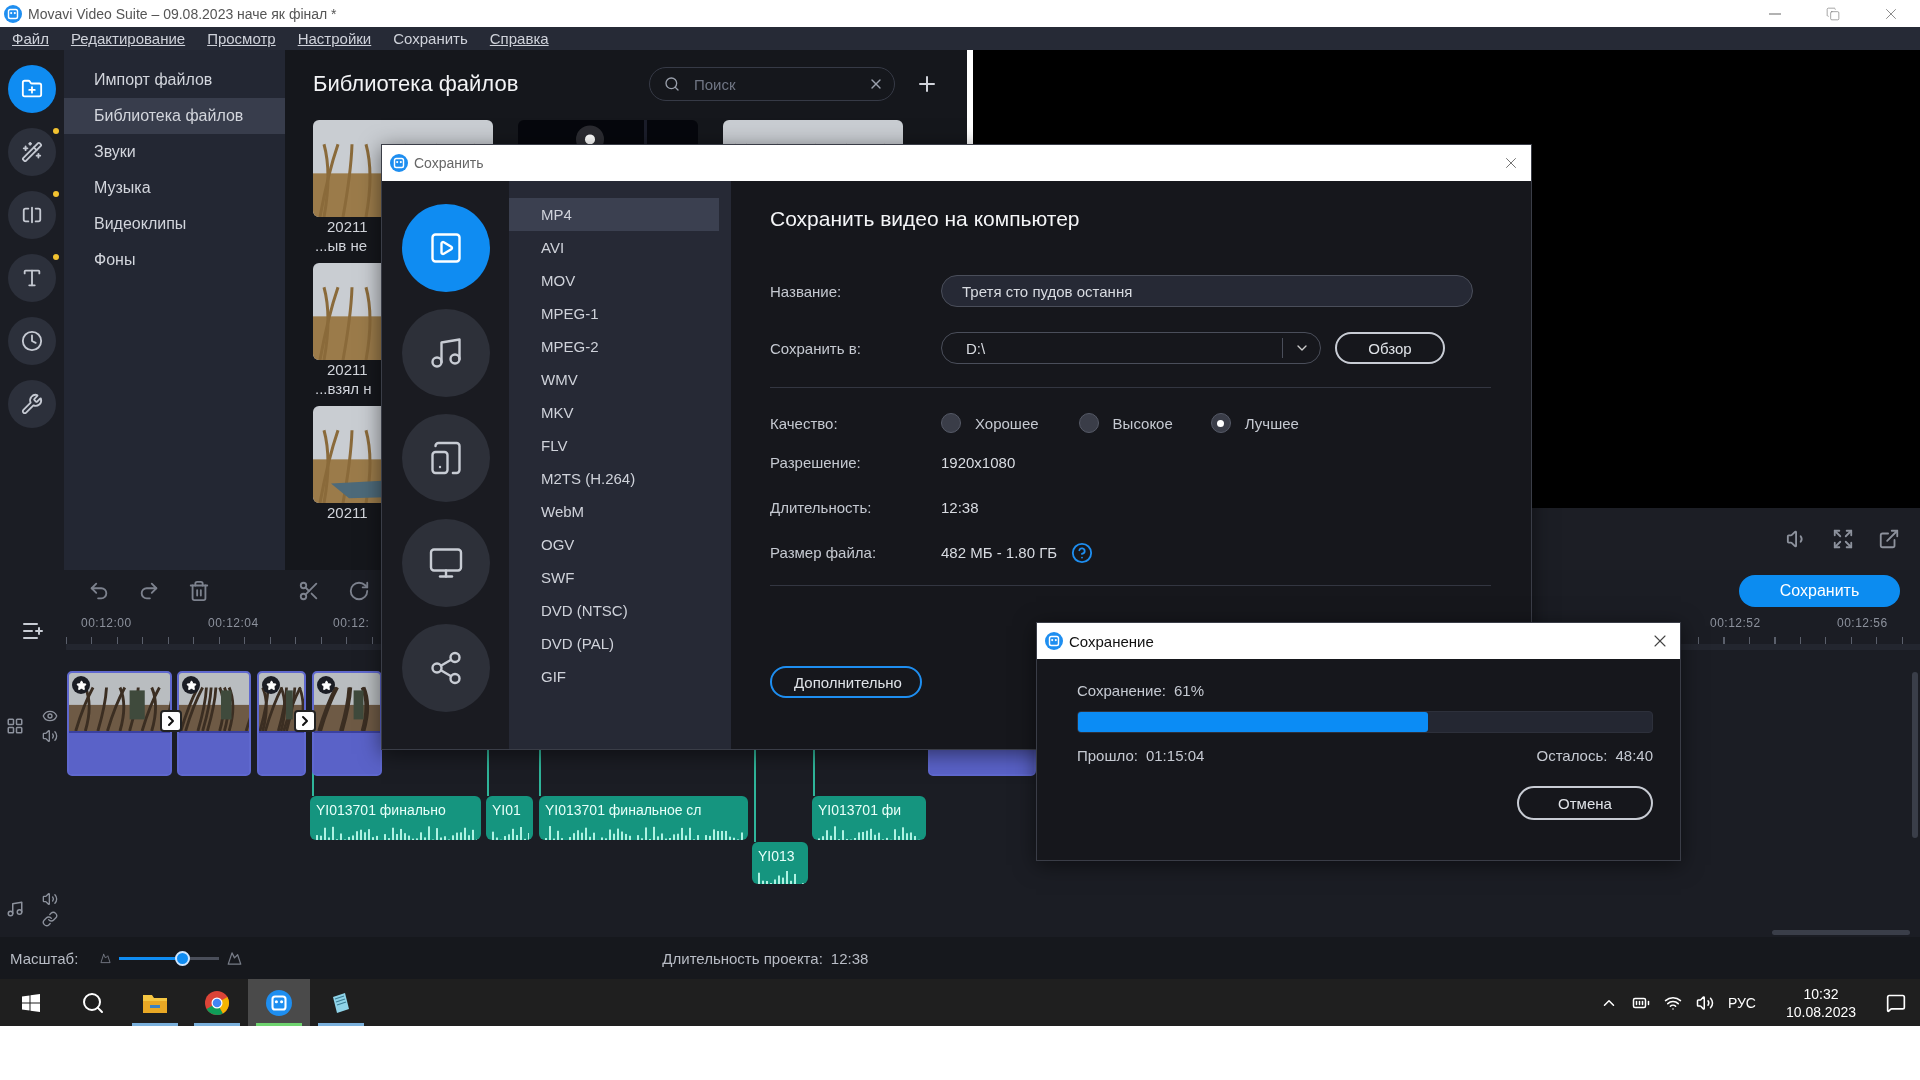 The image size is (1920, 1080). What do you see at coordinates (1572, 755) in the screenshot?
I see `remaining-label: Осталось:` at bounding box center [1572, 755].